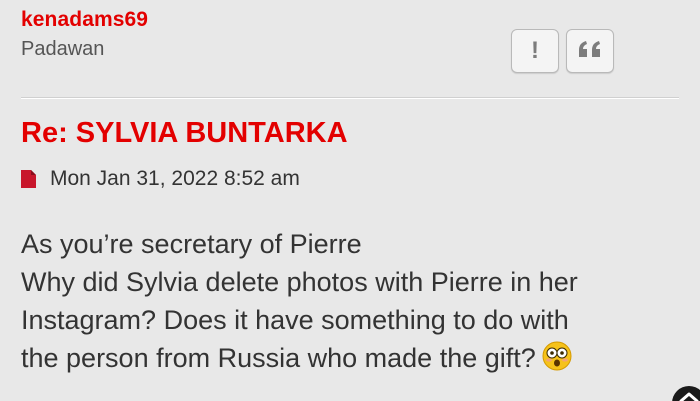 The image size is (700, 401). I want to click on post-author-rank: Padawan, so click(63, 49).